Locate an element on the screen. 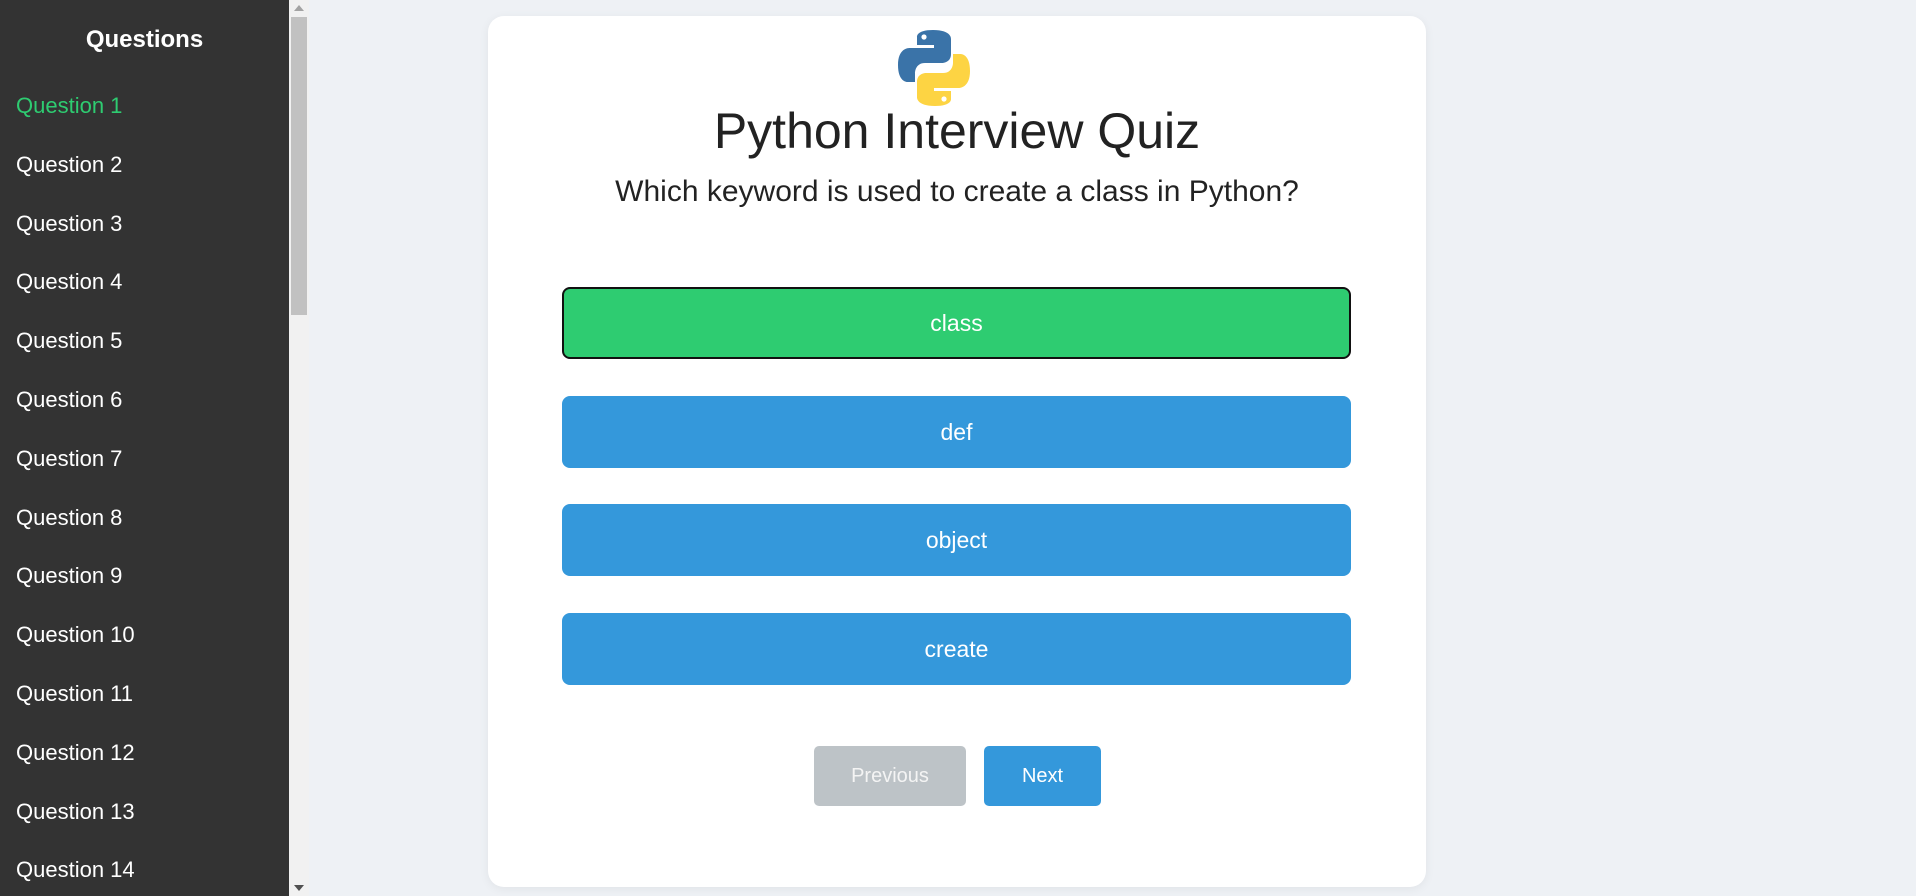 This screenshot has height=896, width=1916. sidebar-item-question-1: Question 1 is located at coordinates (144, 117).